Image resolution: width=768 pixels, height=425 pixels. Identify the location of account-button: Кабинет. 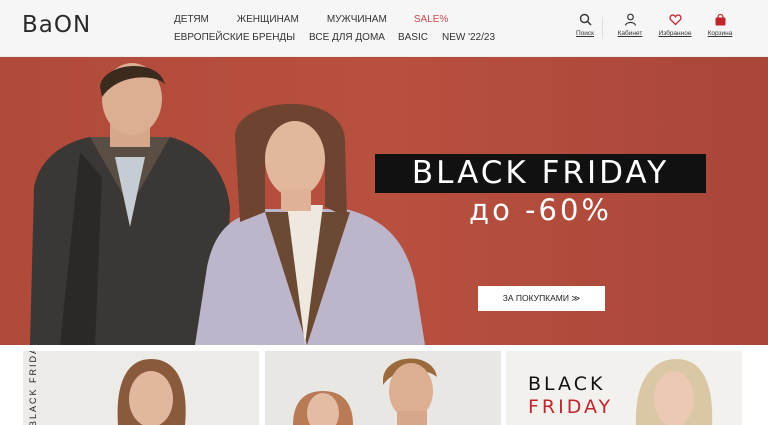
(630, 26).